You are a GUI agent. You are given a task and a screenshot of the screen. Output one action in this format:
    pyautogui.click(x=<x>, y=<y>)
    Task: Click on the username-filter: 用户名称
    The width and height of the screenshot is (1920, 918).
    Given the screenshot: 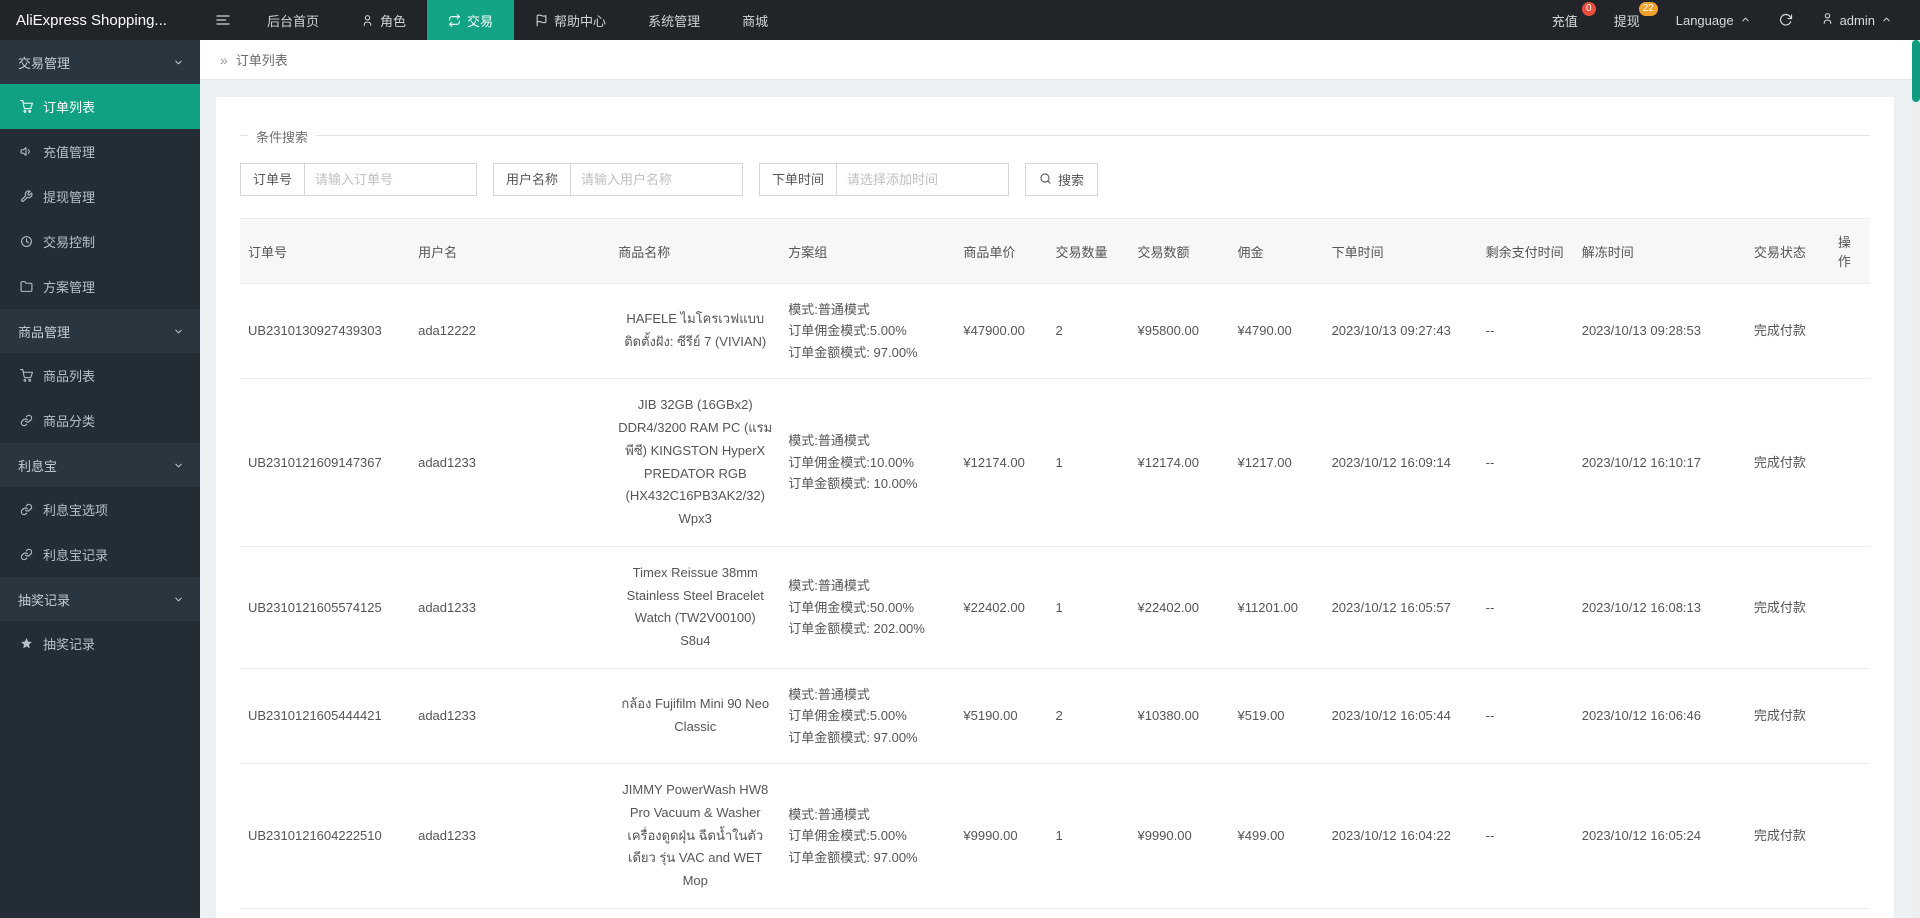 What is the action you would take?
    pyautogui.click(x=618, y=179)
    